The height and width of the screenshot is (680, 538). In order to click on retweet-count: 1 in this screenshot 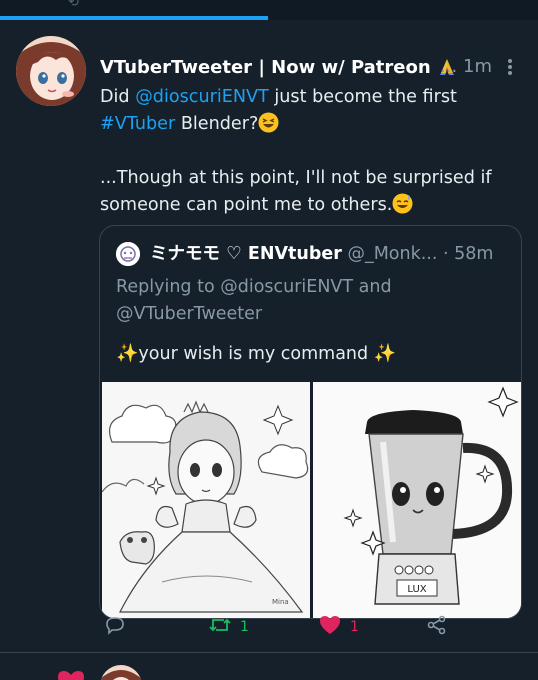, I will do `click(244, 627)`.